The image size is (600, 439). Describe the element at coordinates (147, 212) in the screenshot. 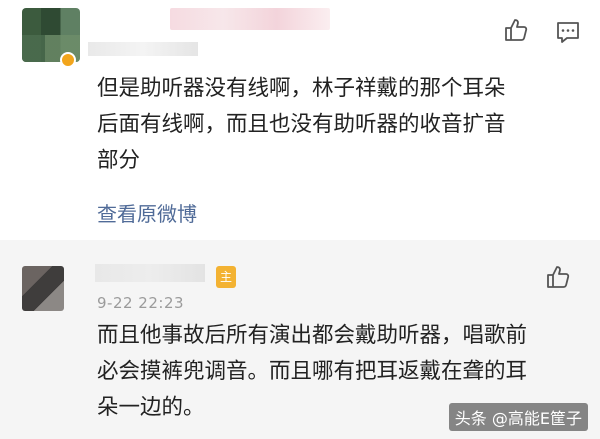

I see `view-original-link: 查看原微博` at that location.